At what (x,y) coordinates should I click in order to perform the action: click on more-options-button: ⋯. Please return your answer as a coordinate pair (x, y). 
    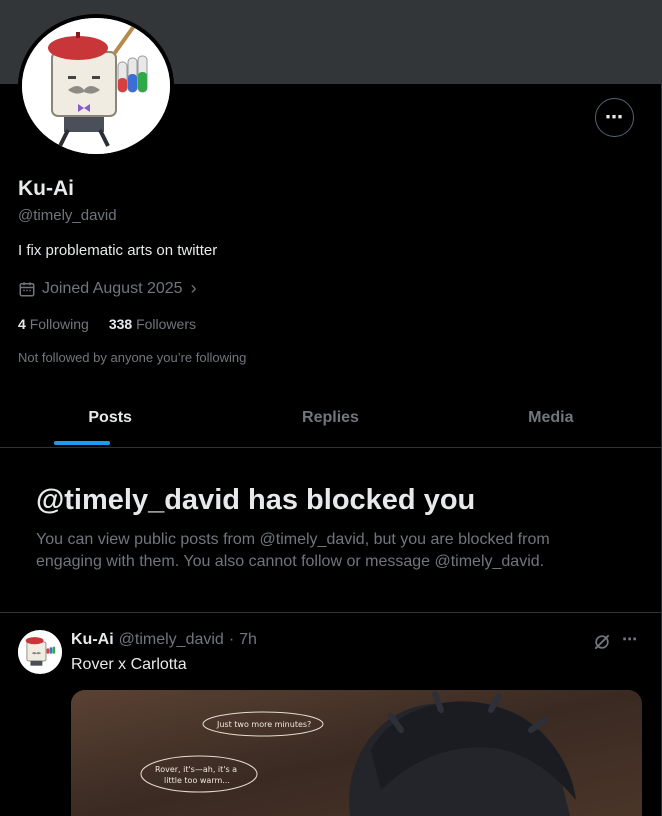
    Looking at the image, I should click on (614, 117).